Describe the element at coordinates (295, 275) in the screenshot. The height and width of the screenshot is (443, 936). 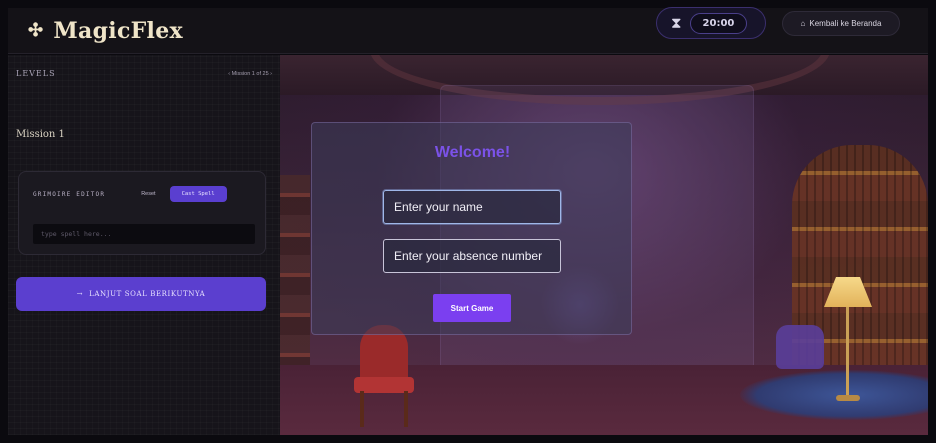
I see `bookshelf-left` at that location.